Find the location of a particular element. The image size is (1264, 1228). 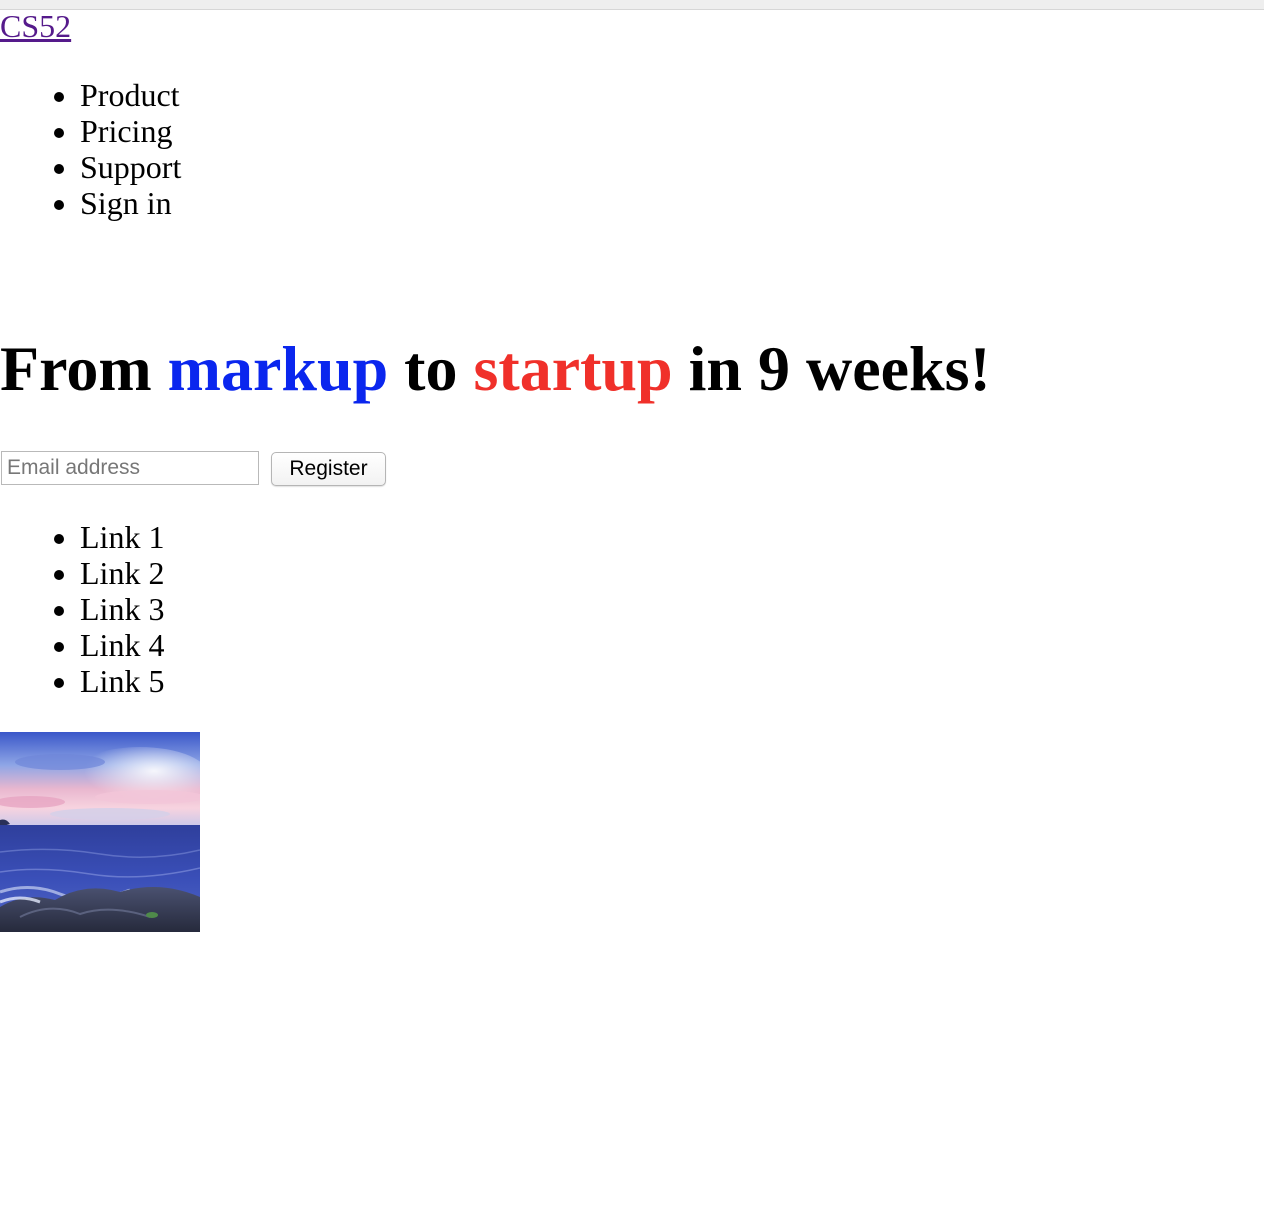

hero-headline: From markup to startup in 9 weeks! is located at coordinates (495, 369).